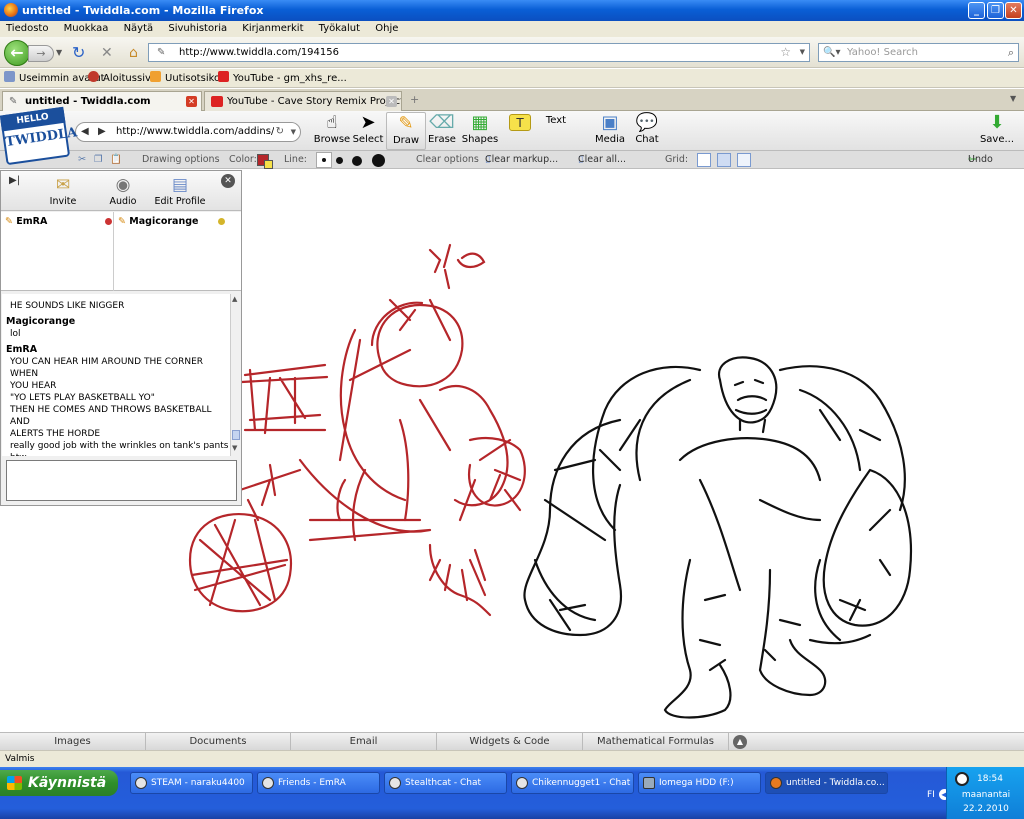  What do you see at coordinates (228, 181) in the screenshot?
I see `close-panel-icon: ✕` at bounding box center [228, 181].